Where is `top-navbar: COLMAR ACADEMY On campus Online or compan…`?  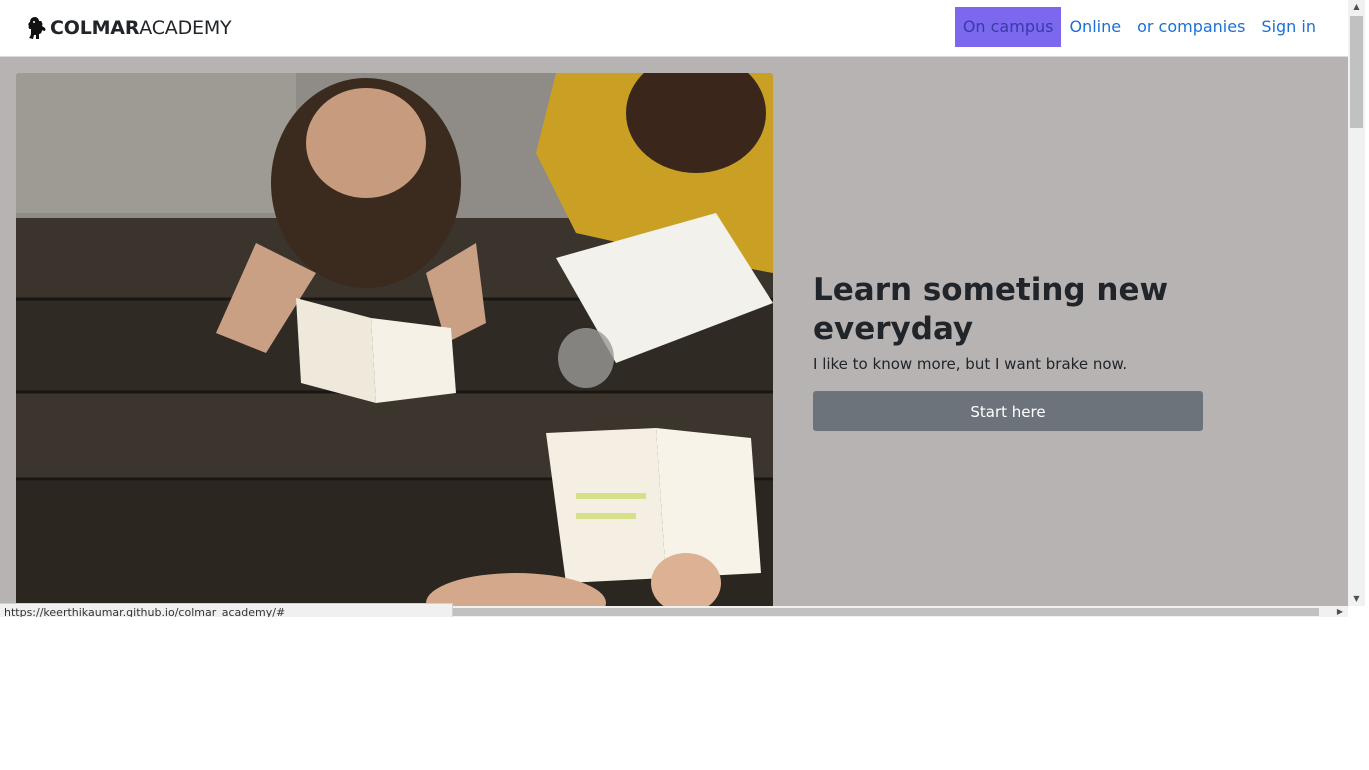 top-navbar: COLMAR ACADEMY On campus Online or compan… is located at coordinates (674, 28).